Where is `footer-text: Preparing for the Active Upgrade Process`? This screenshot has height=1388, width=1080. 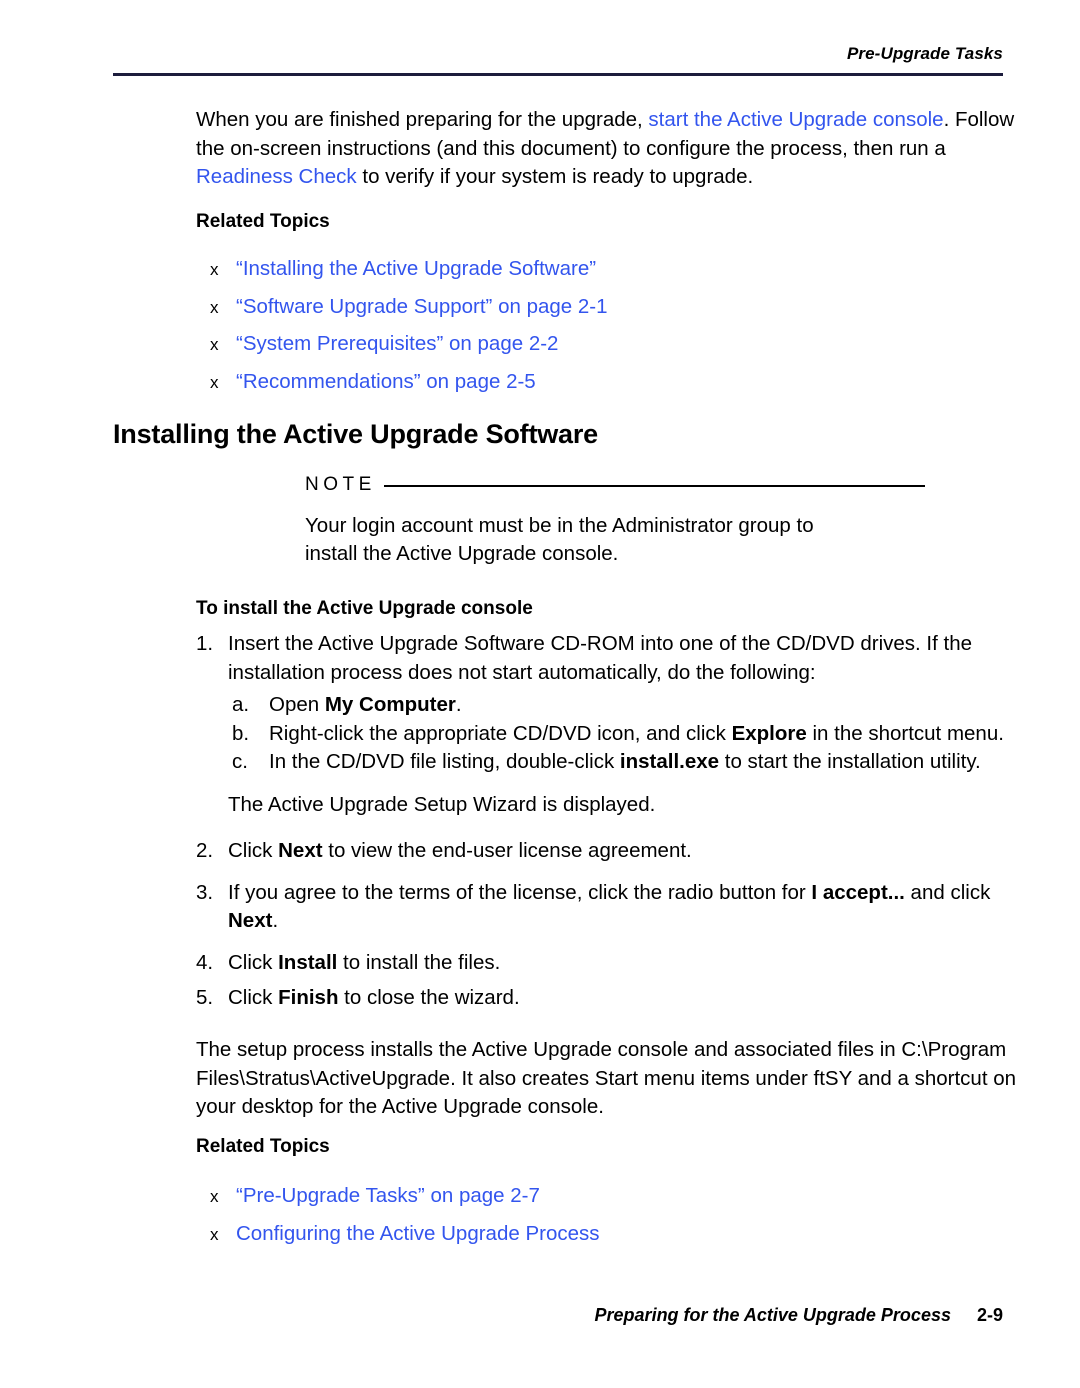
footer-text: Preparing for the Active Upgrade Process is located at coordinates (772, 1315).